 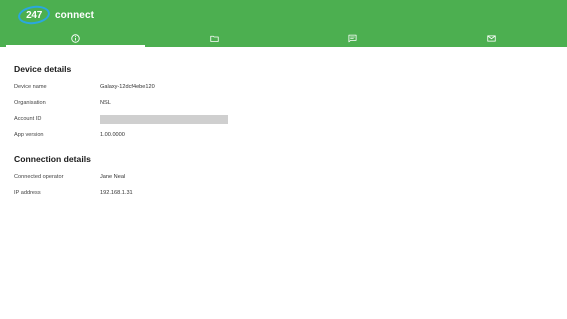 I want to click on tab-mail, so click(x=491, y=38).